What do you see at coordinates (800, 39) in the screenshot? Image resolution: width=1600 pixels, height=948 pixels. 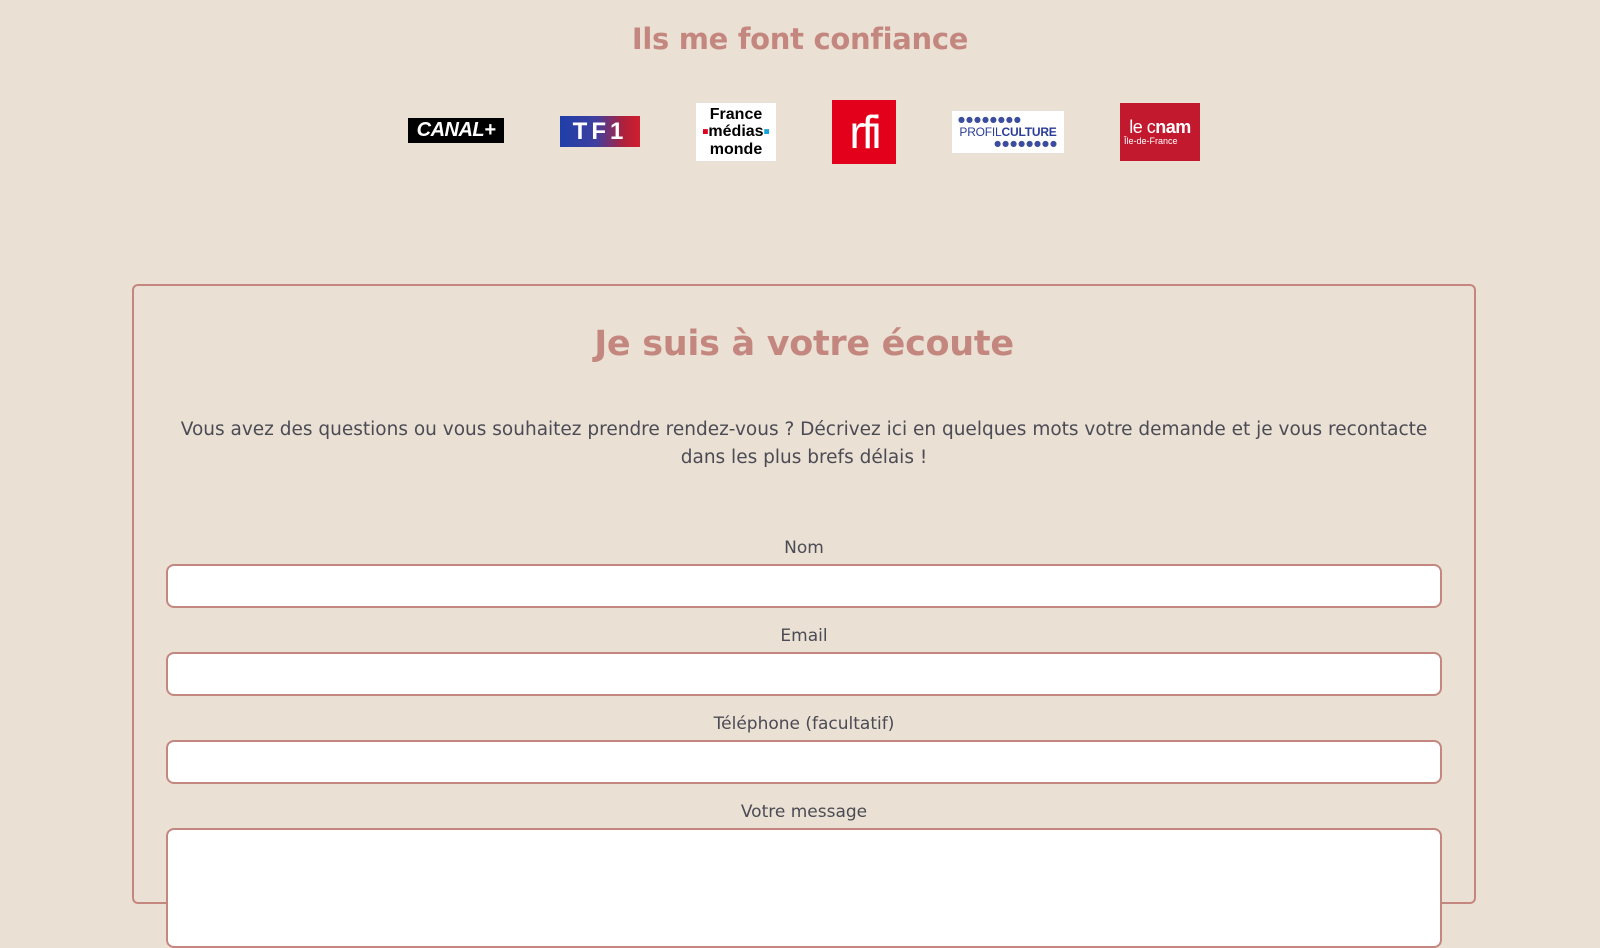 I see `trust-section-title: Ils me font confiance` at bounding box center [800, 39].